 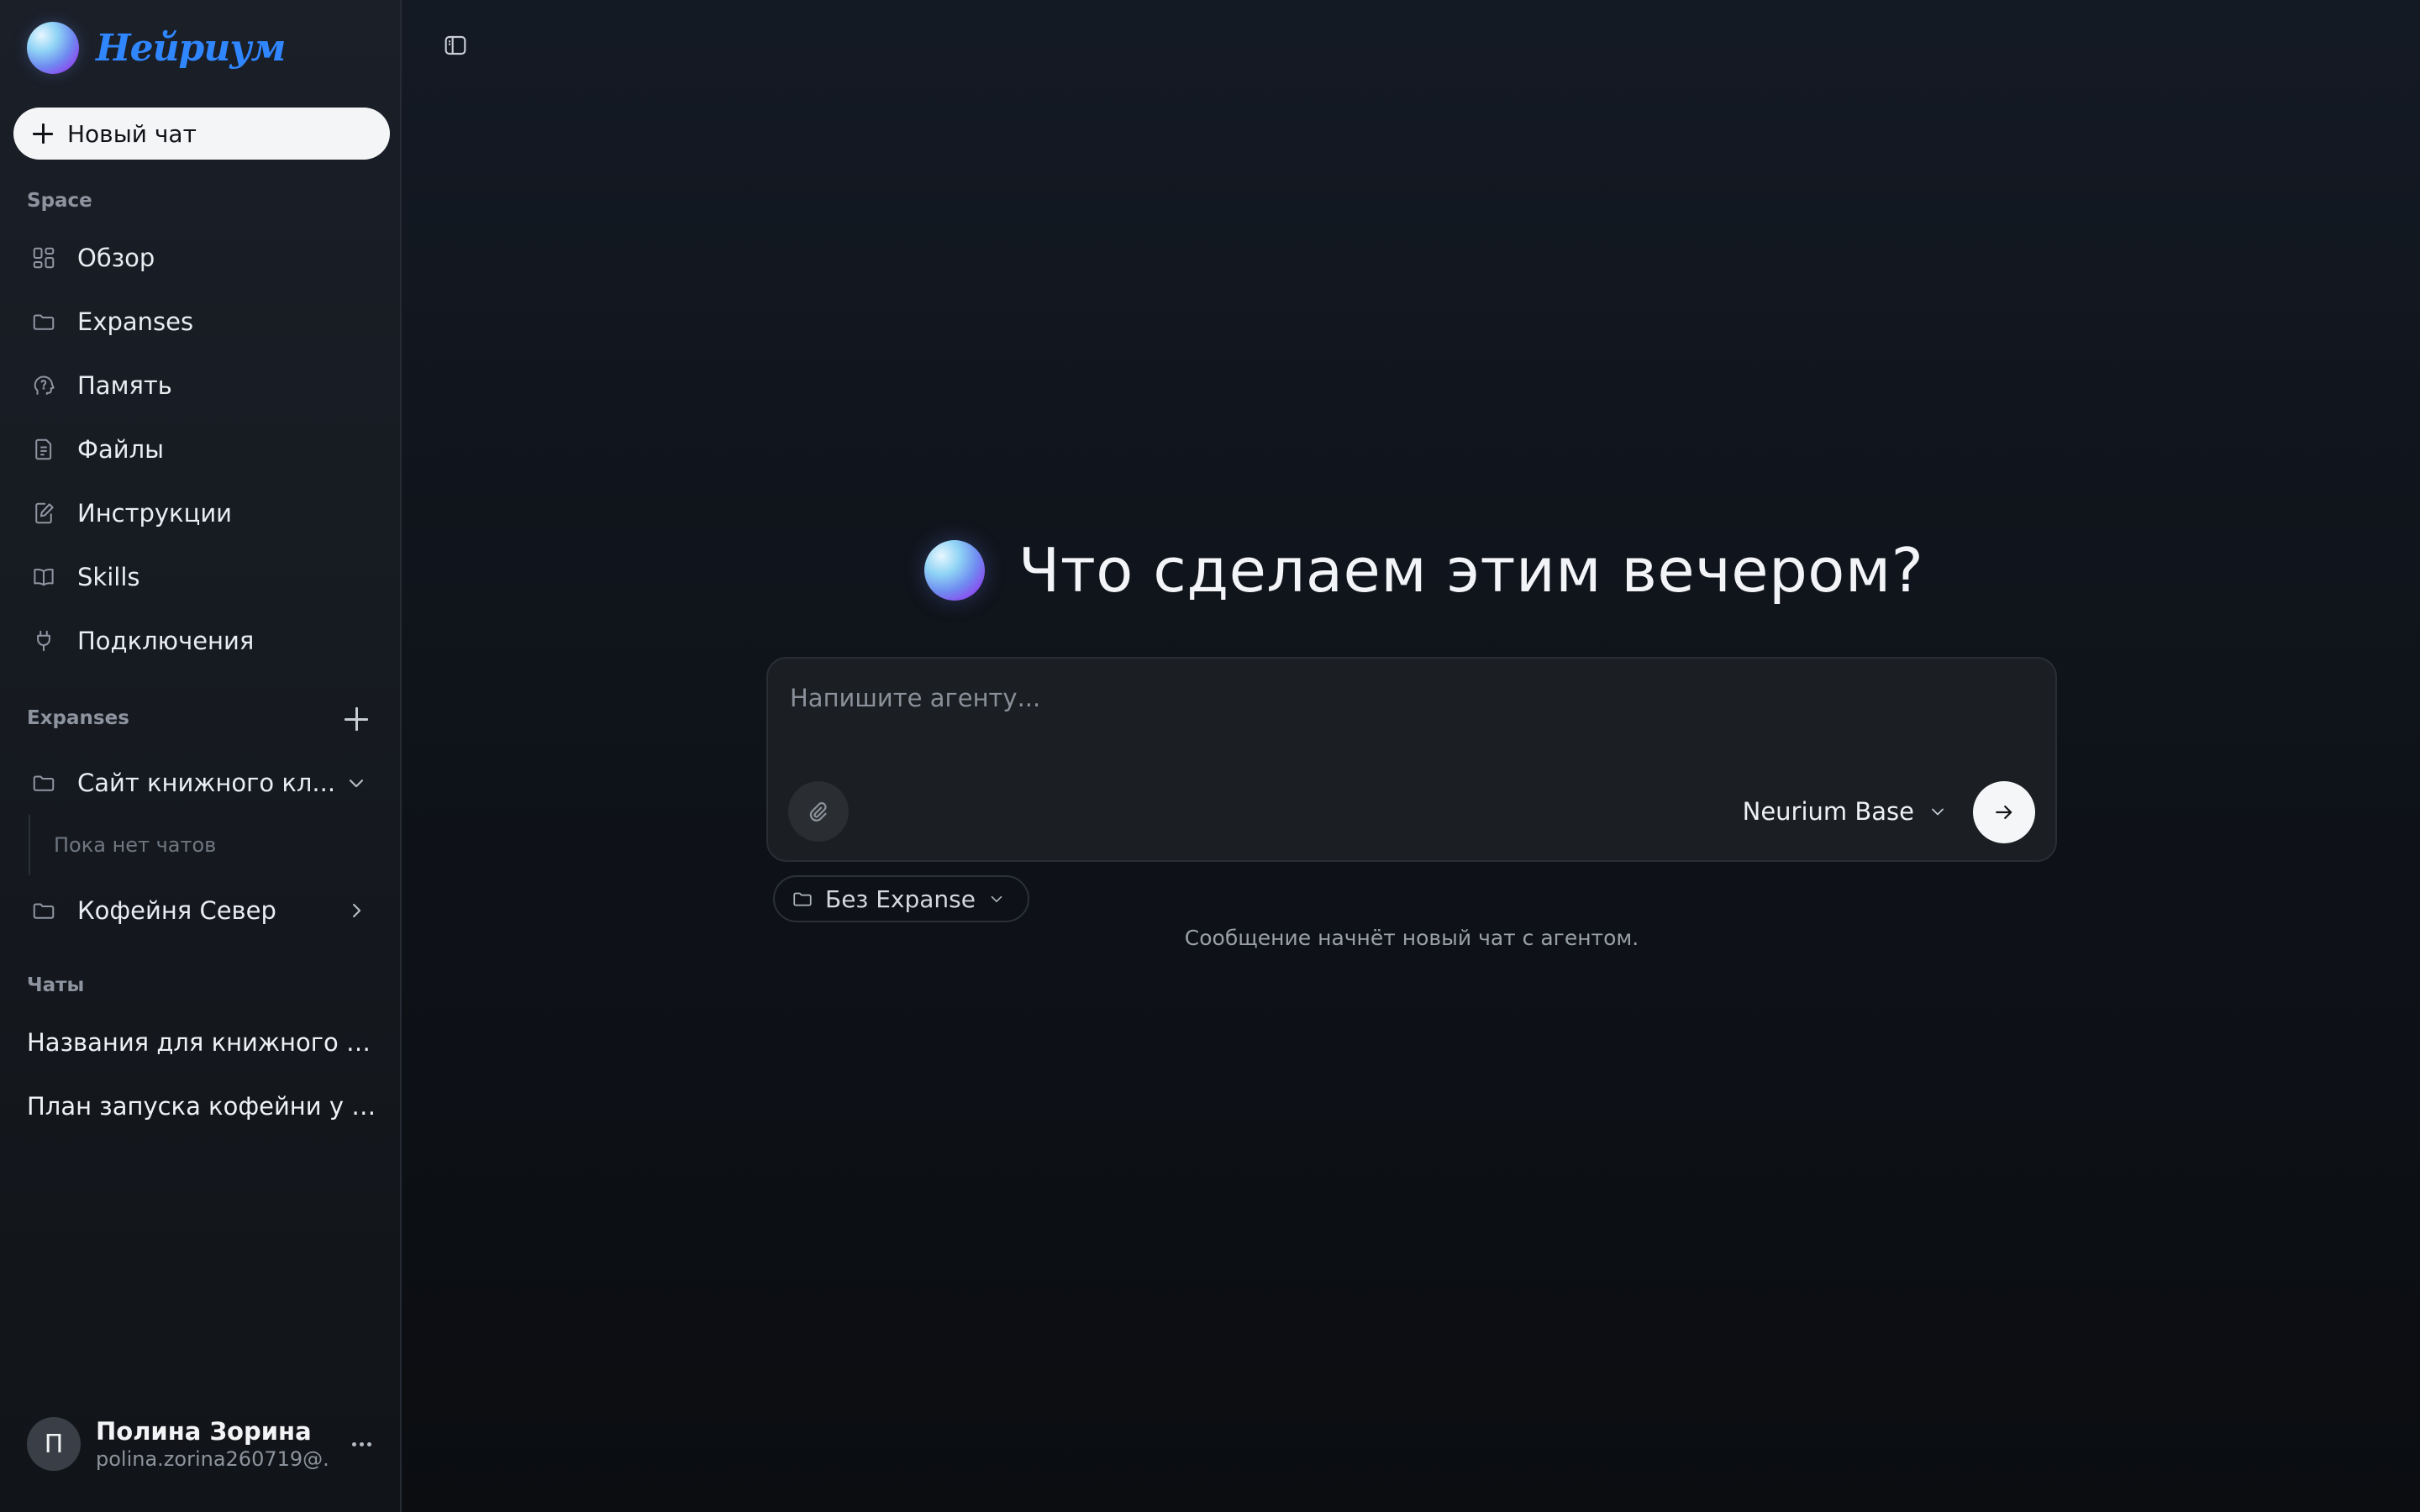 What do you see at coordinates (204, 1431) in the screenshot?
I see `user-name: Полина Зорина` at bounding box center [204, 1431].